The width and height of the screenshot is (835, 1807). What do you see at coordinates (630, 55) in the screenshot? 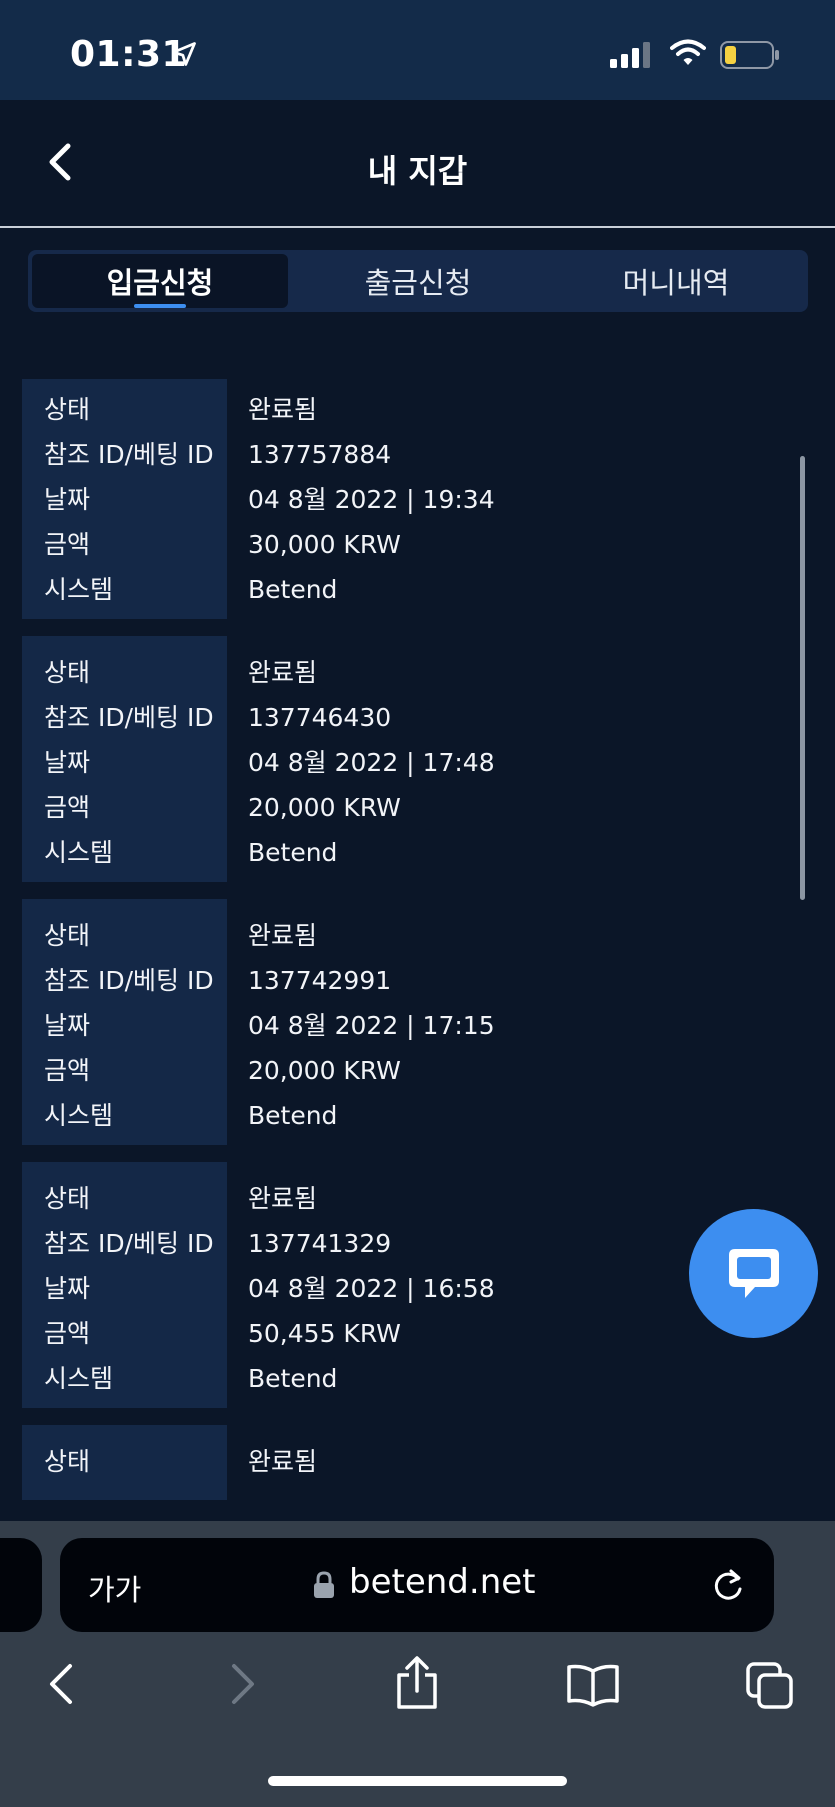
I see `cellular-signal-icon` at bounding box center [630, 55].